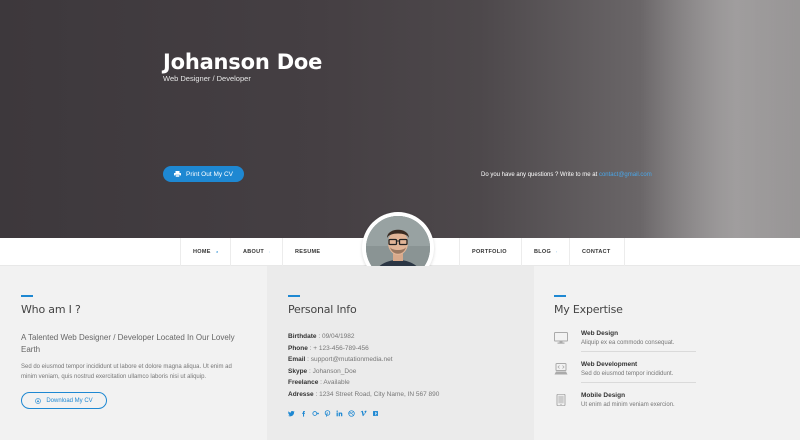  What do you see at coordinates (561, 338) in the screenshot?
I see `monitor-icon` at bounding box center [561, 338].